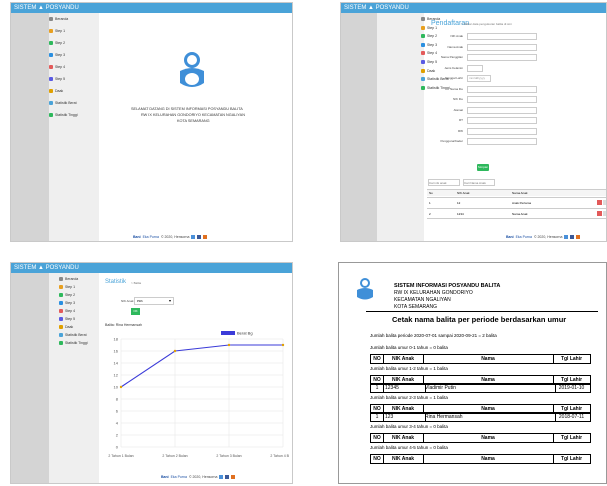 The height and width of the screenshot is (486, 607). I want to click on y-tick-label: 16, so click(116, 351).